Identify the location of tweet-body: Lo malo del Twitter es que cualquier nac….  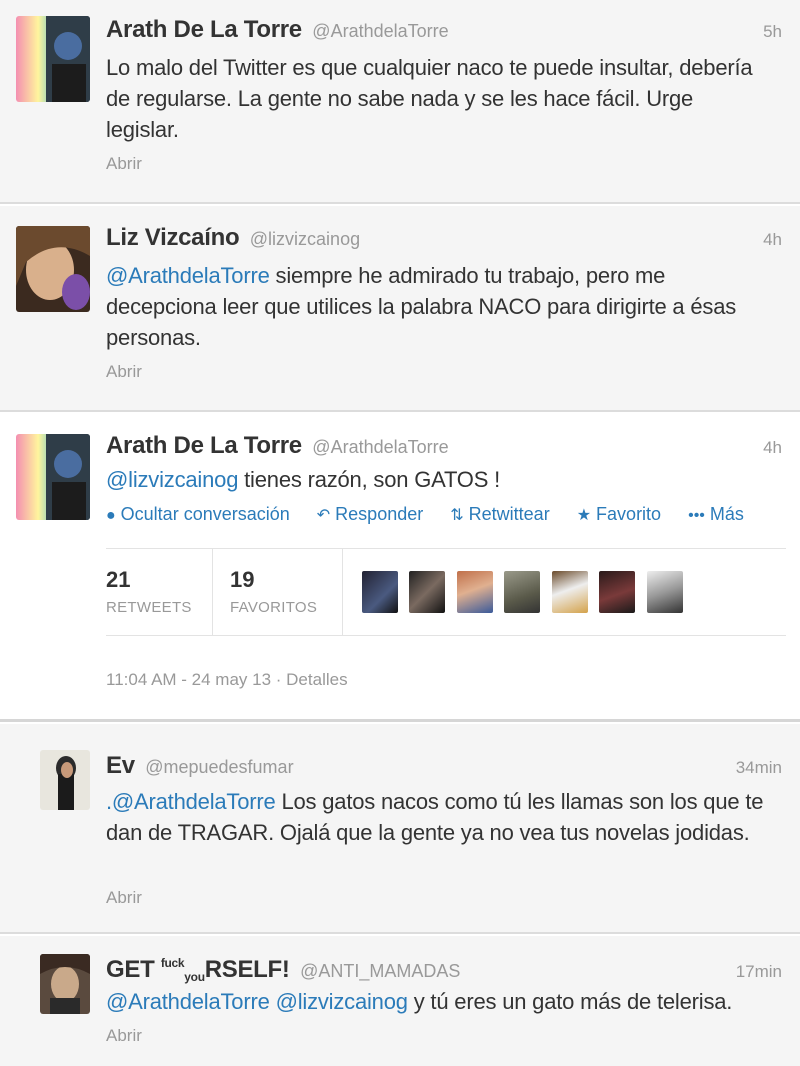
(429, 98).